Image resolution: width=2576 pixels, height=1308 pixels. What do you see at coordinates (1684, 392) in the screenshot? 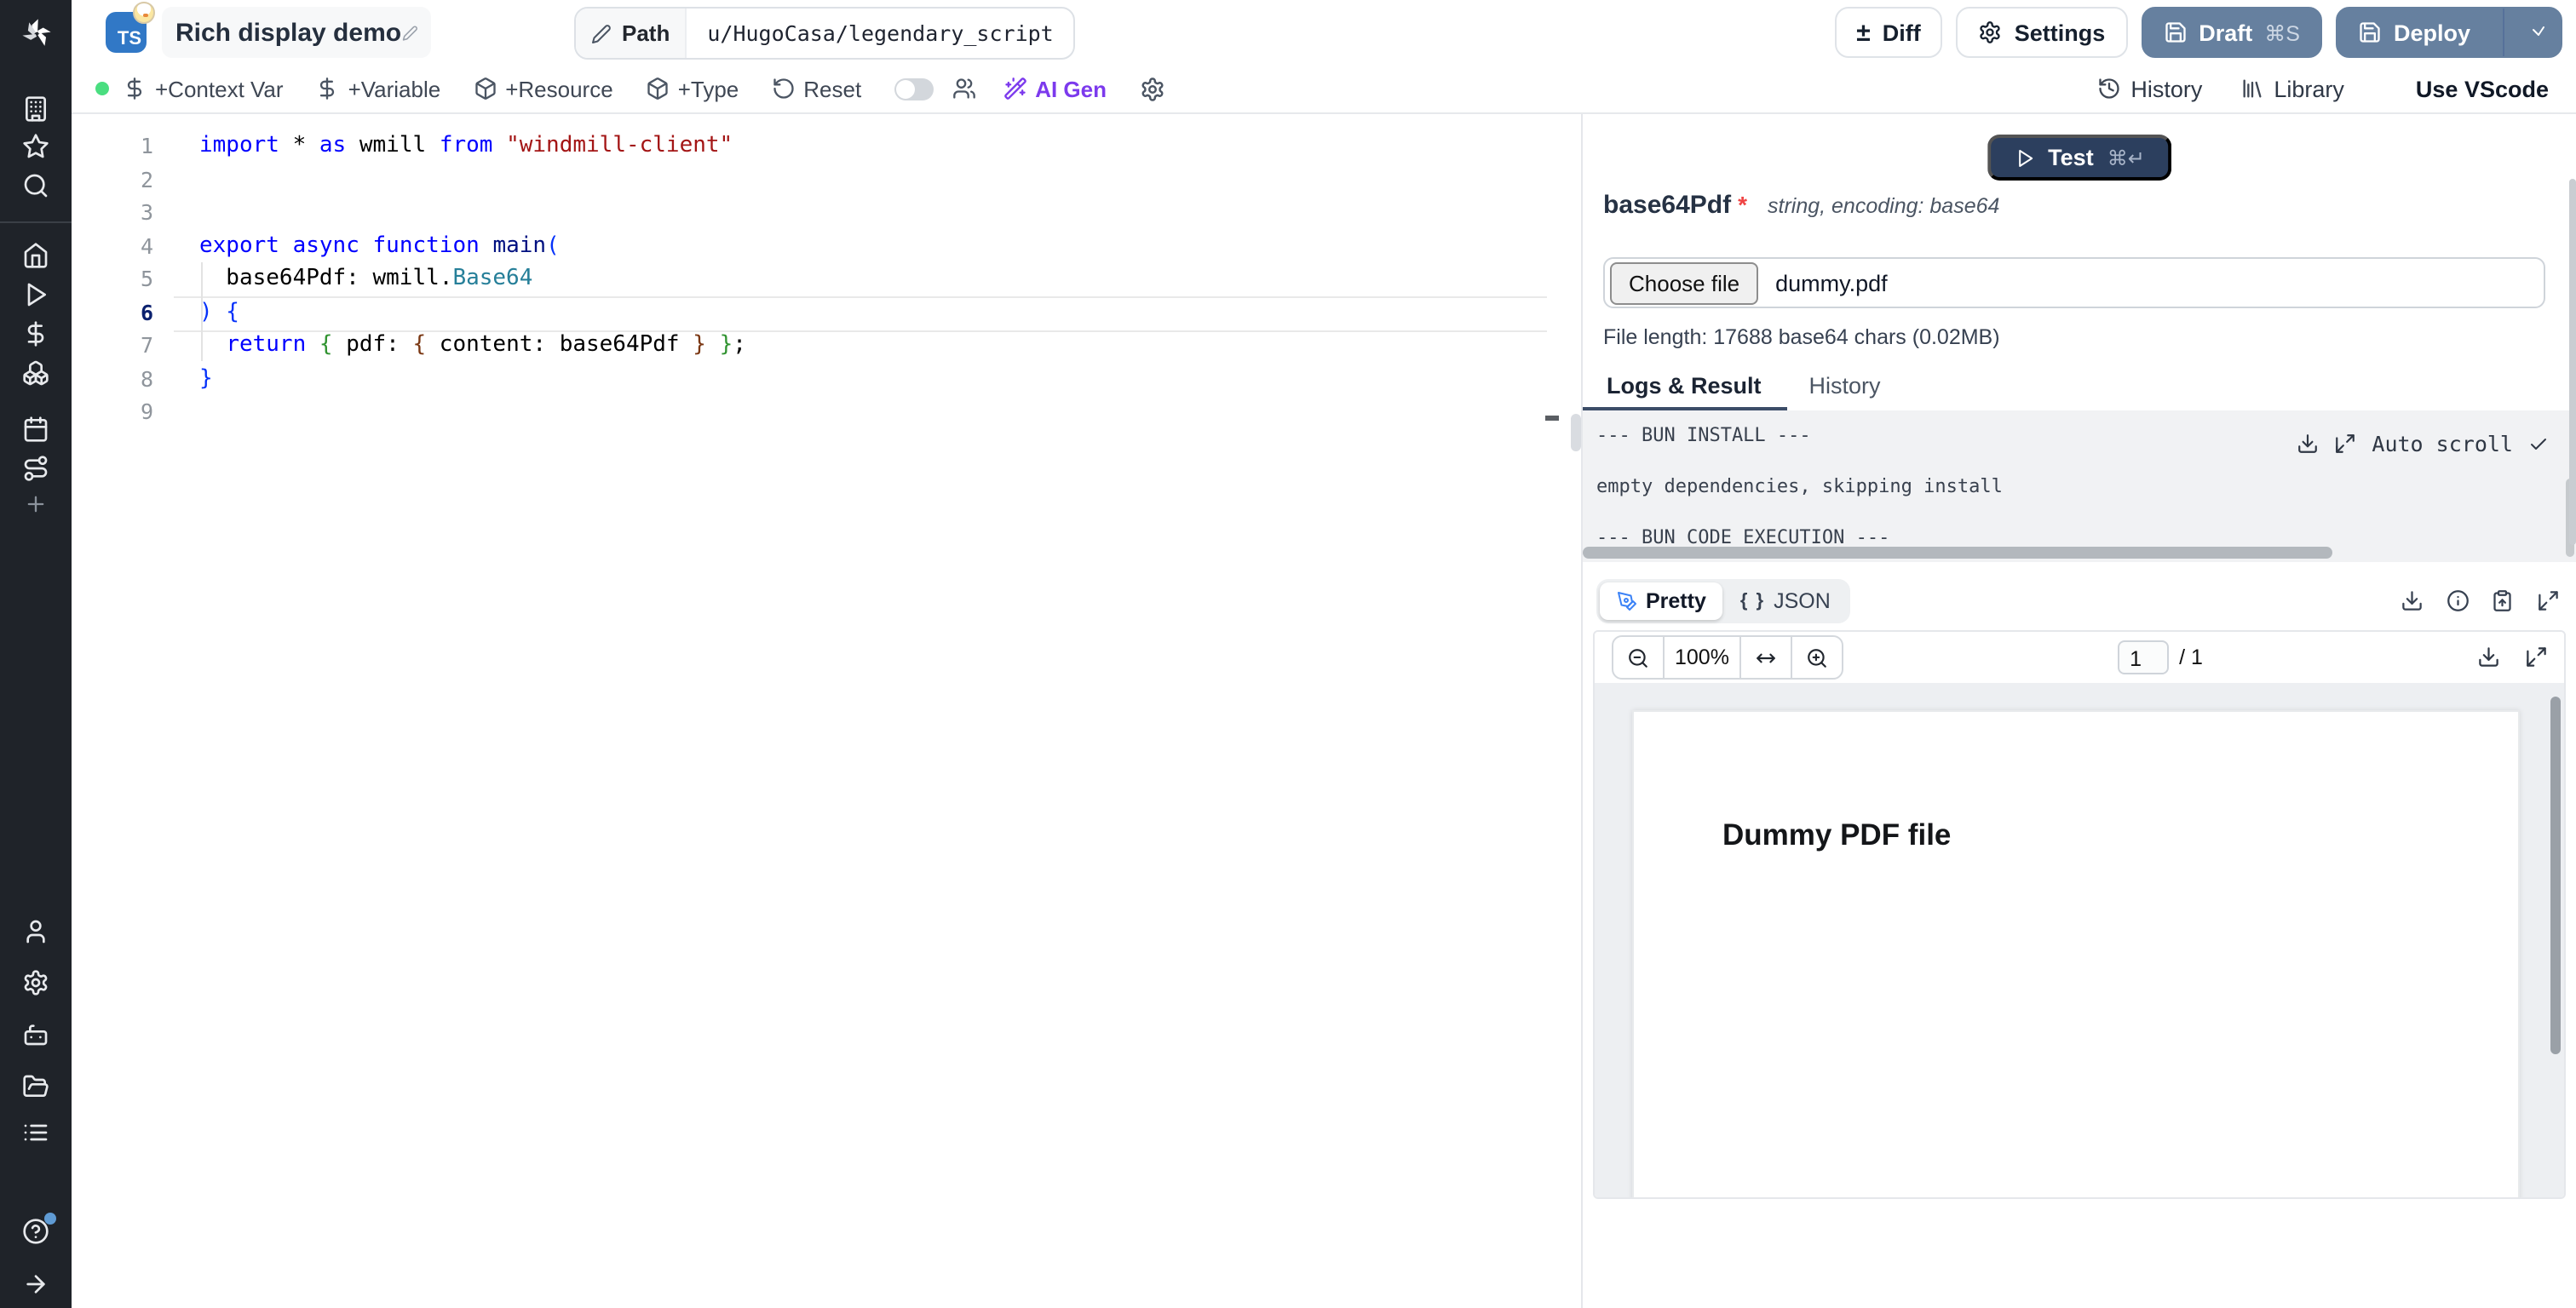
I see `tab-logs-result: Logs & Result` at bounding box center [1684, 392].